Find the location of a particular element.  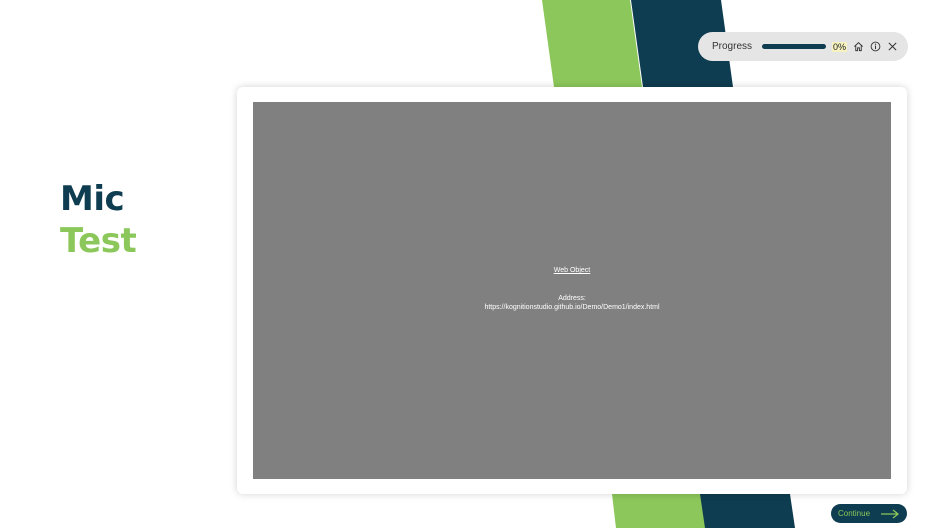

slide-title-line1: Mic is located at coordinates (92, 199).